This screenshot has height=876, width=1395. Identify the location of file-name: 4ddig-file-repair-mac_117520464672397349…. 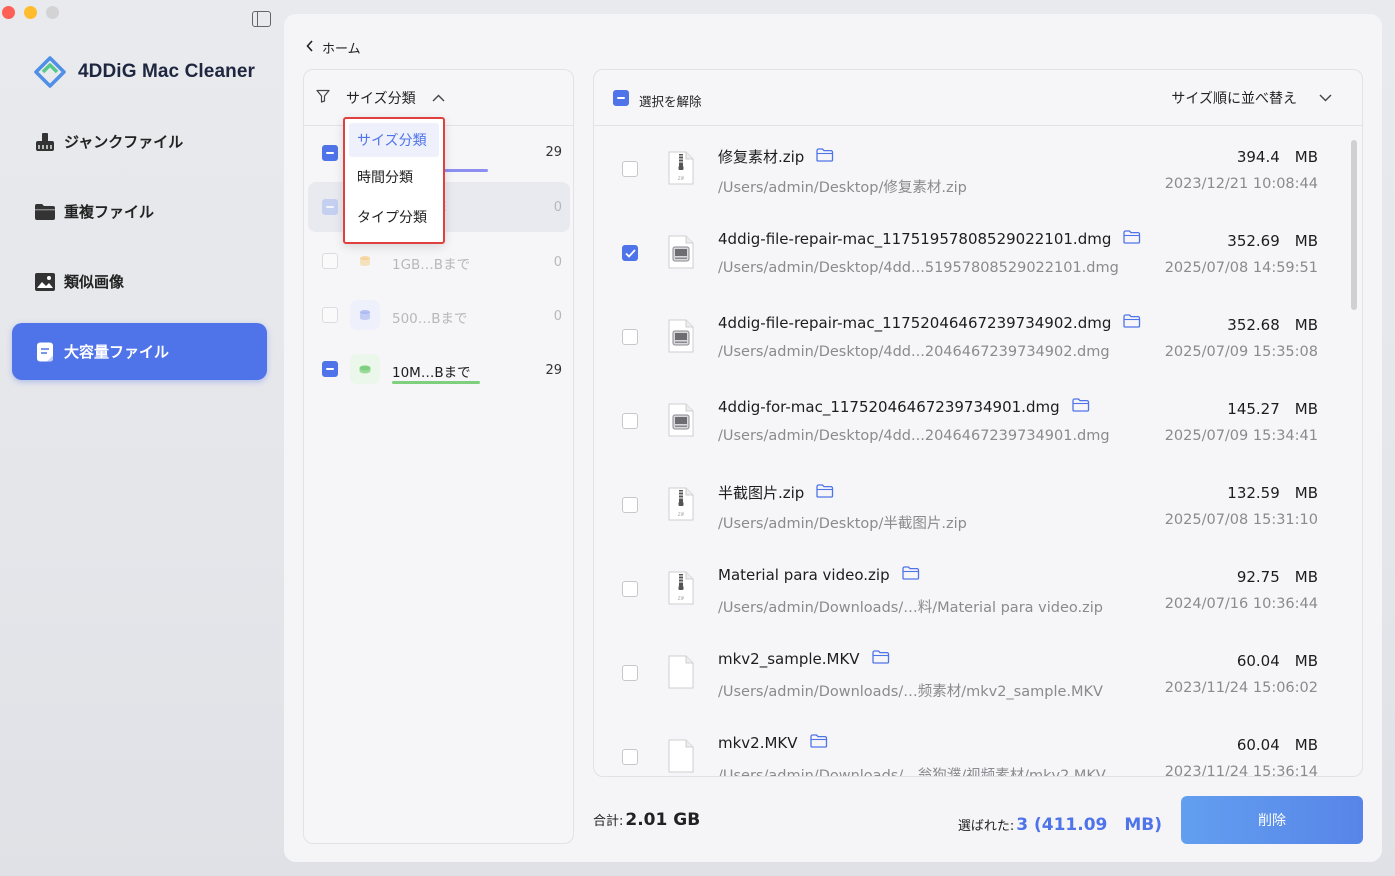
(915, 323).